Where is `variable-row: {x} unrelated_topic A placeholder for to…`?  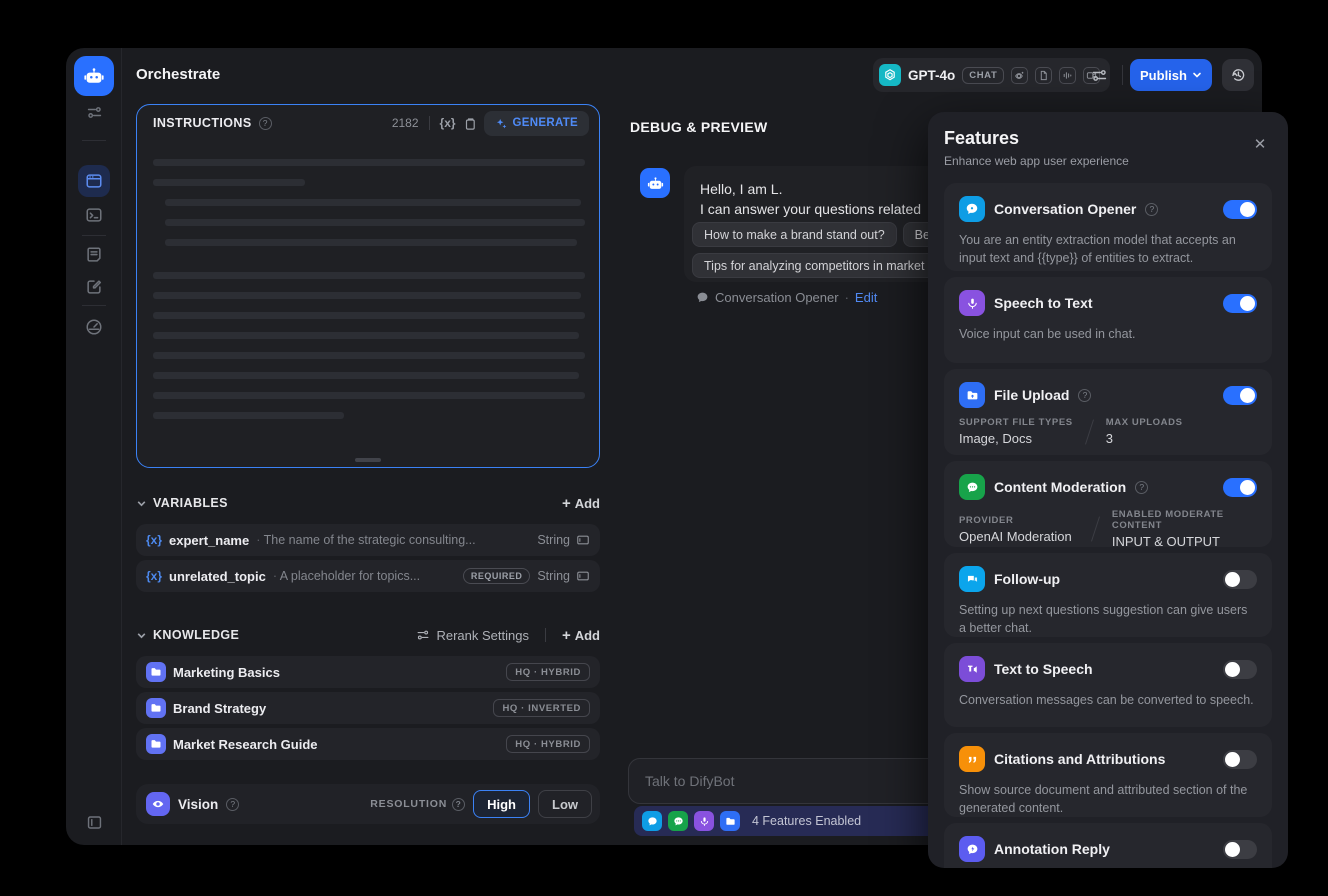
variable-row: {x} unrelated_topic A placeholder for to… is located at coordinates (368, 576).